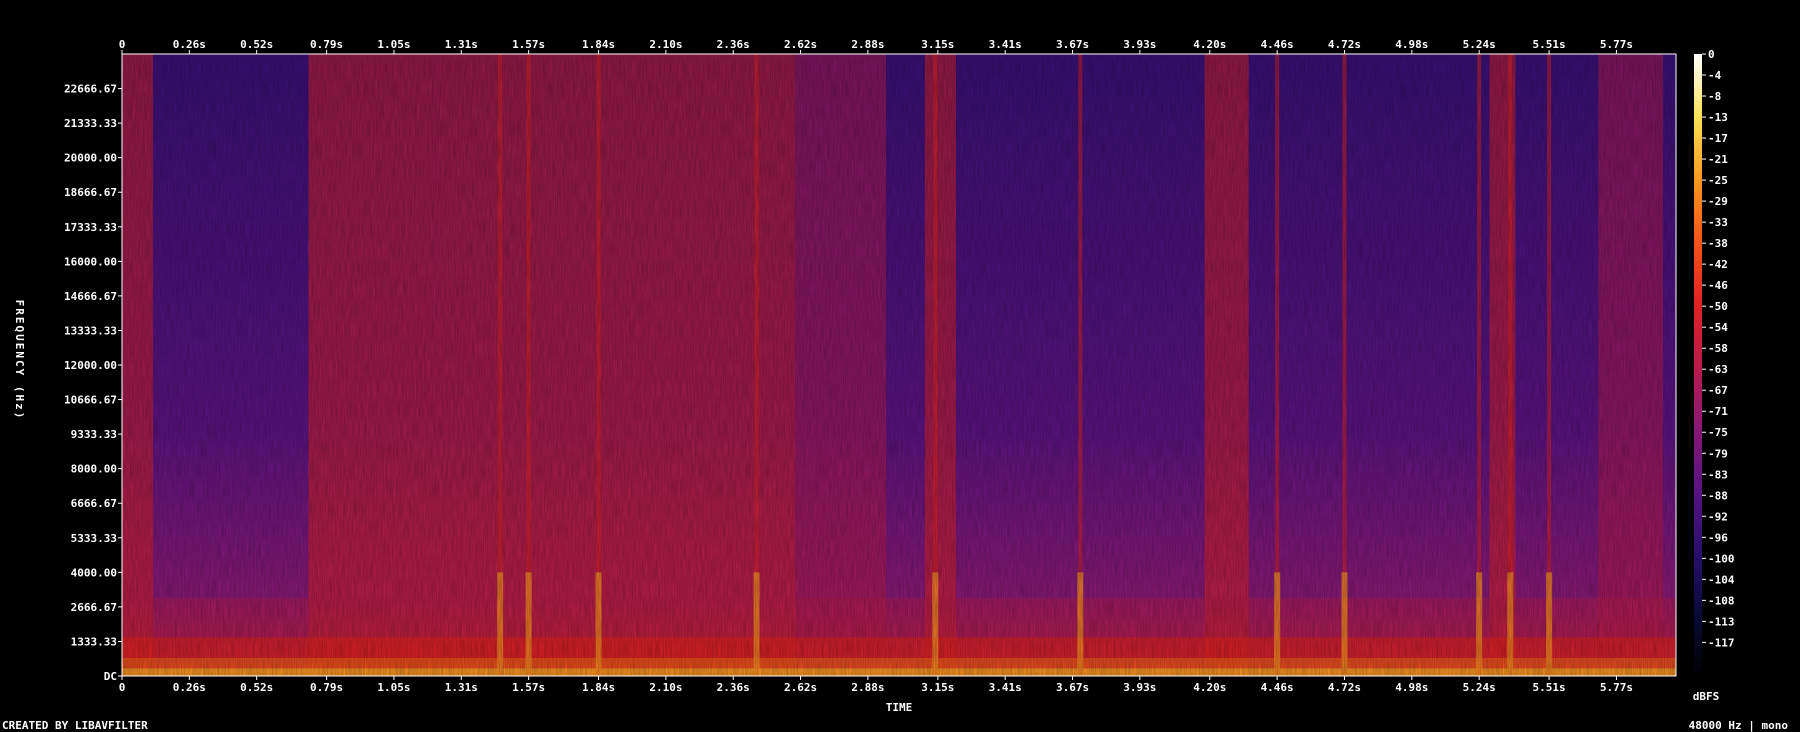 The height and width of the screenshot is (732, 1800). What do you see at coordinates (1718, 222) in the screenshot?
I see `colorbar-tick-label: -33` at bounding box center [1718, 222].